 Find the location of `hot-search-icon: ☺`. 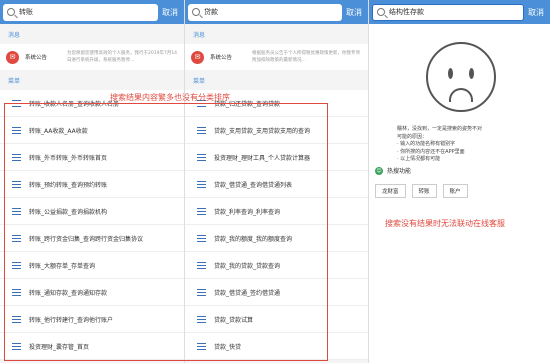

hot-search-icon: ☺ is located at coordinates (379, 170).